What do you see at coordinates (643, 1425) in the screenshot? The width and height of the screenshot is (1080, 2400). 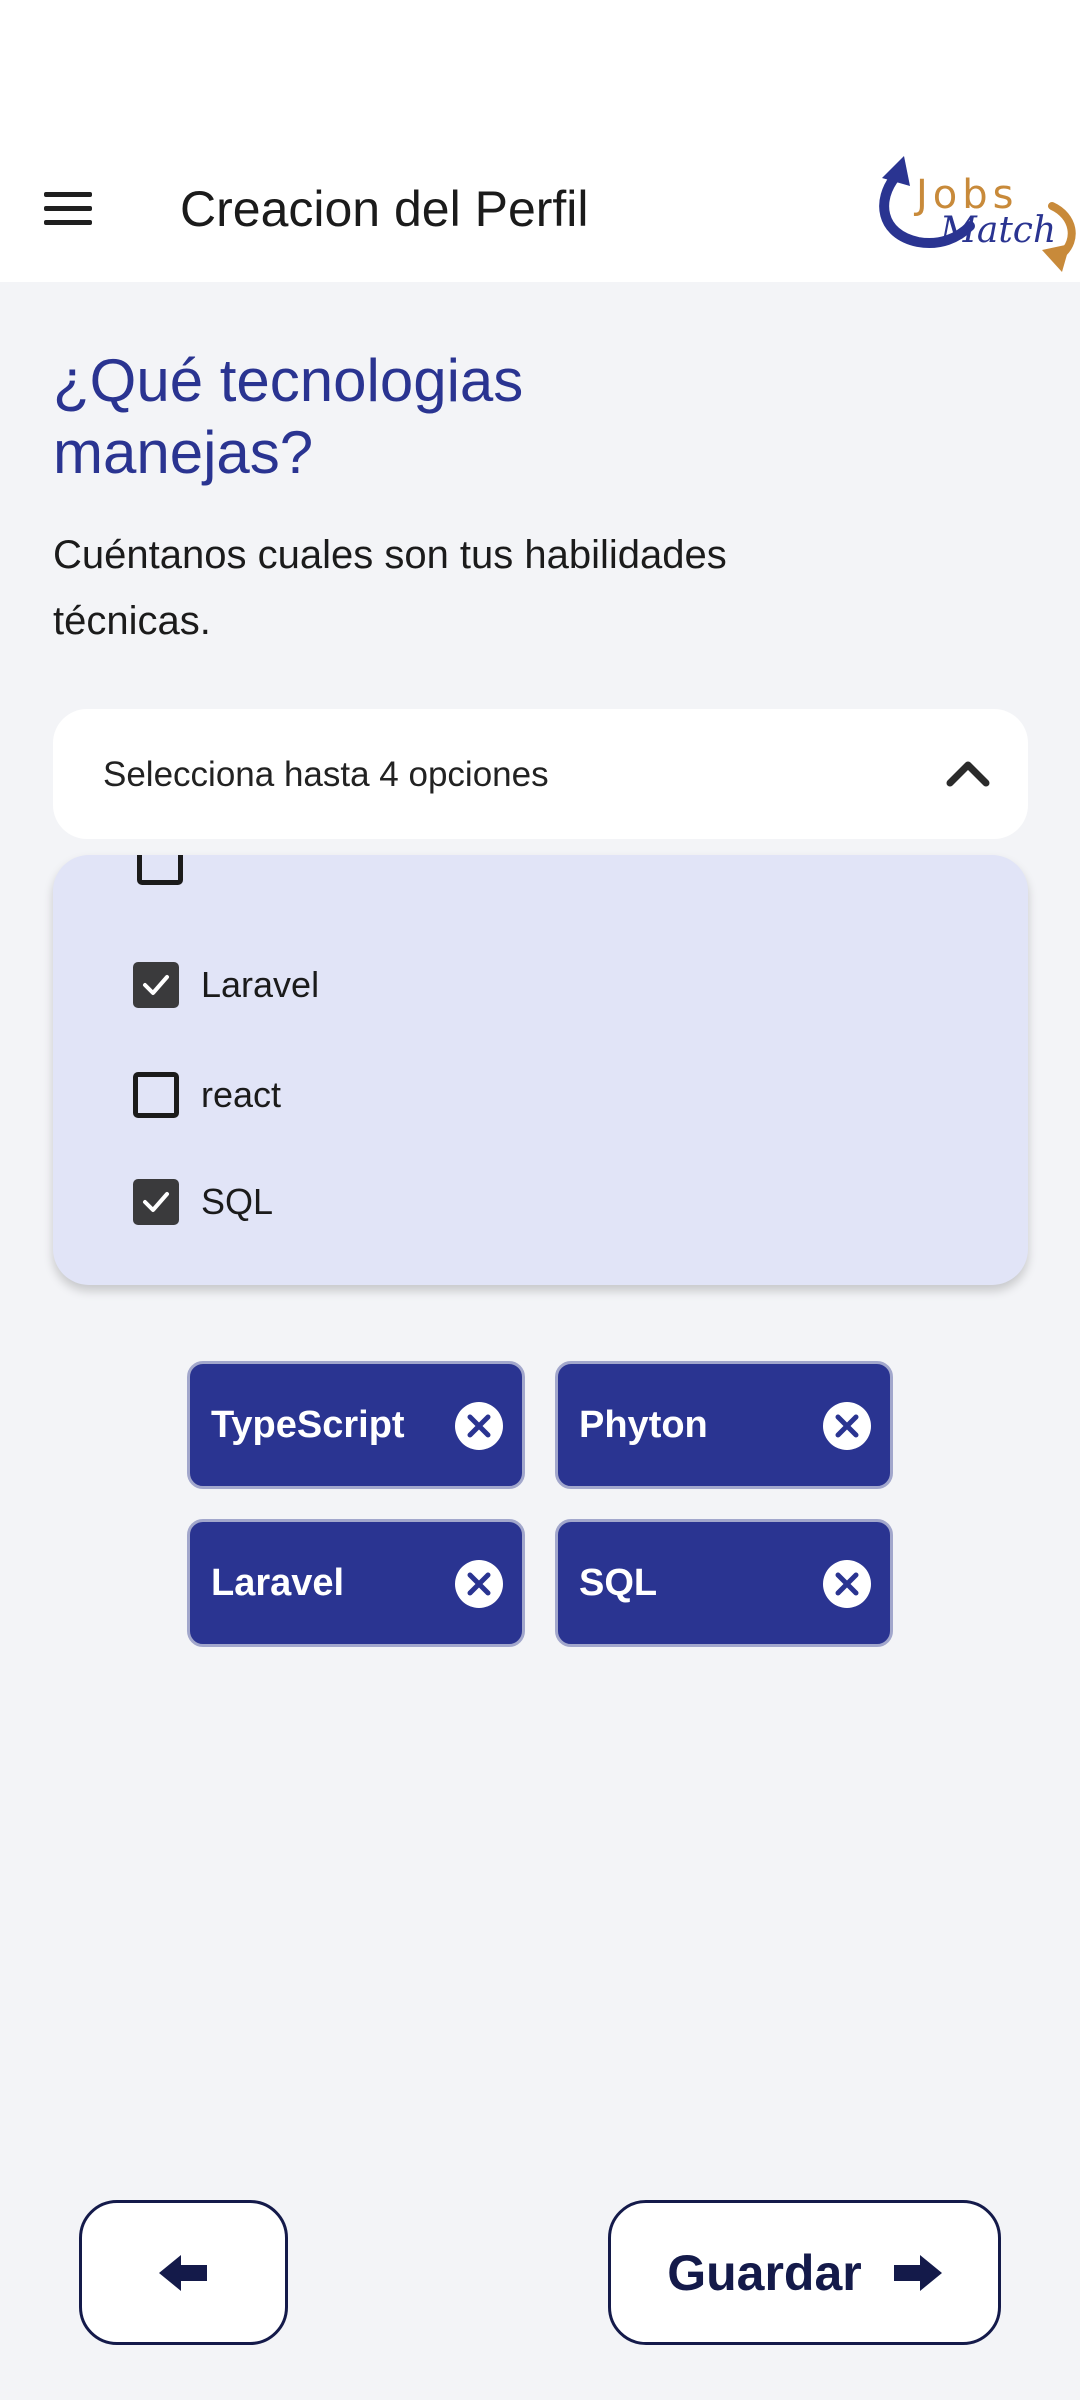 I see `chip-label: Phyton` at bounding box center [643, 1425].